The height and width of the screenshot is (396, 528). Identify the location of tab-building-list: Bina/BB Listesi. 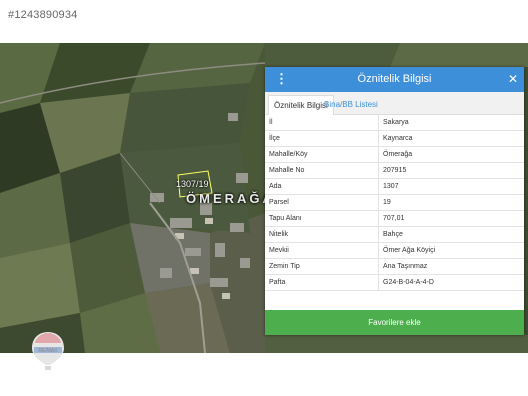
(351, 104).